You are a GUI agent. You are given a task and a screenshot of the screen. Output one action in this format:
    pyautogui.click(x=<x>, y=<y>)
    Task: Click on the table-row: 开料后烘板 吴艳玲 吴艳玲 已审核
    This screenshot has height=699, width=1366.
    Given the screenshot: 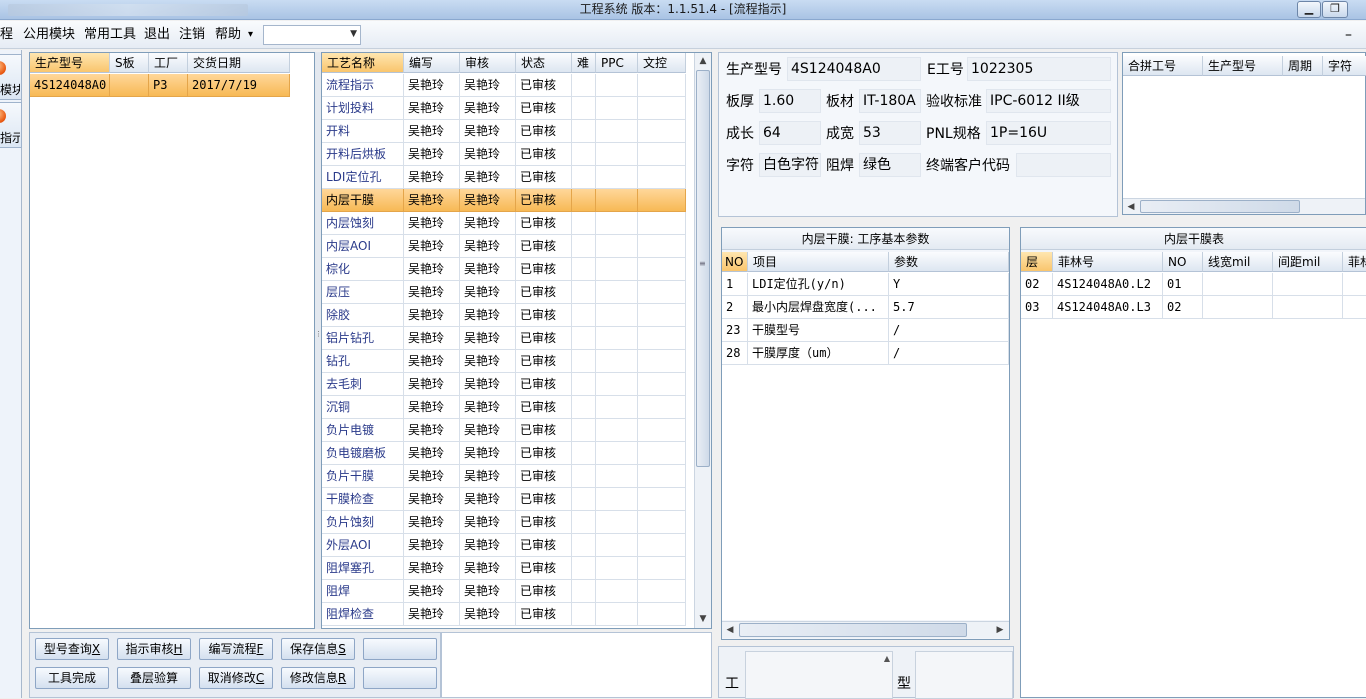 What is the action you would take?
    pyautogui.click(x=504, y=154)
    